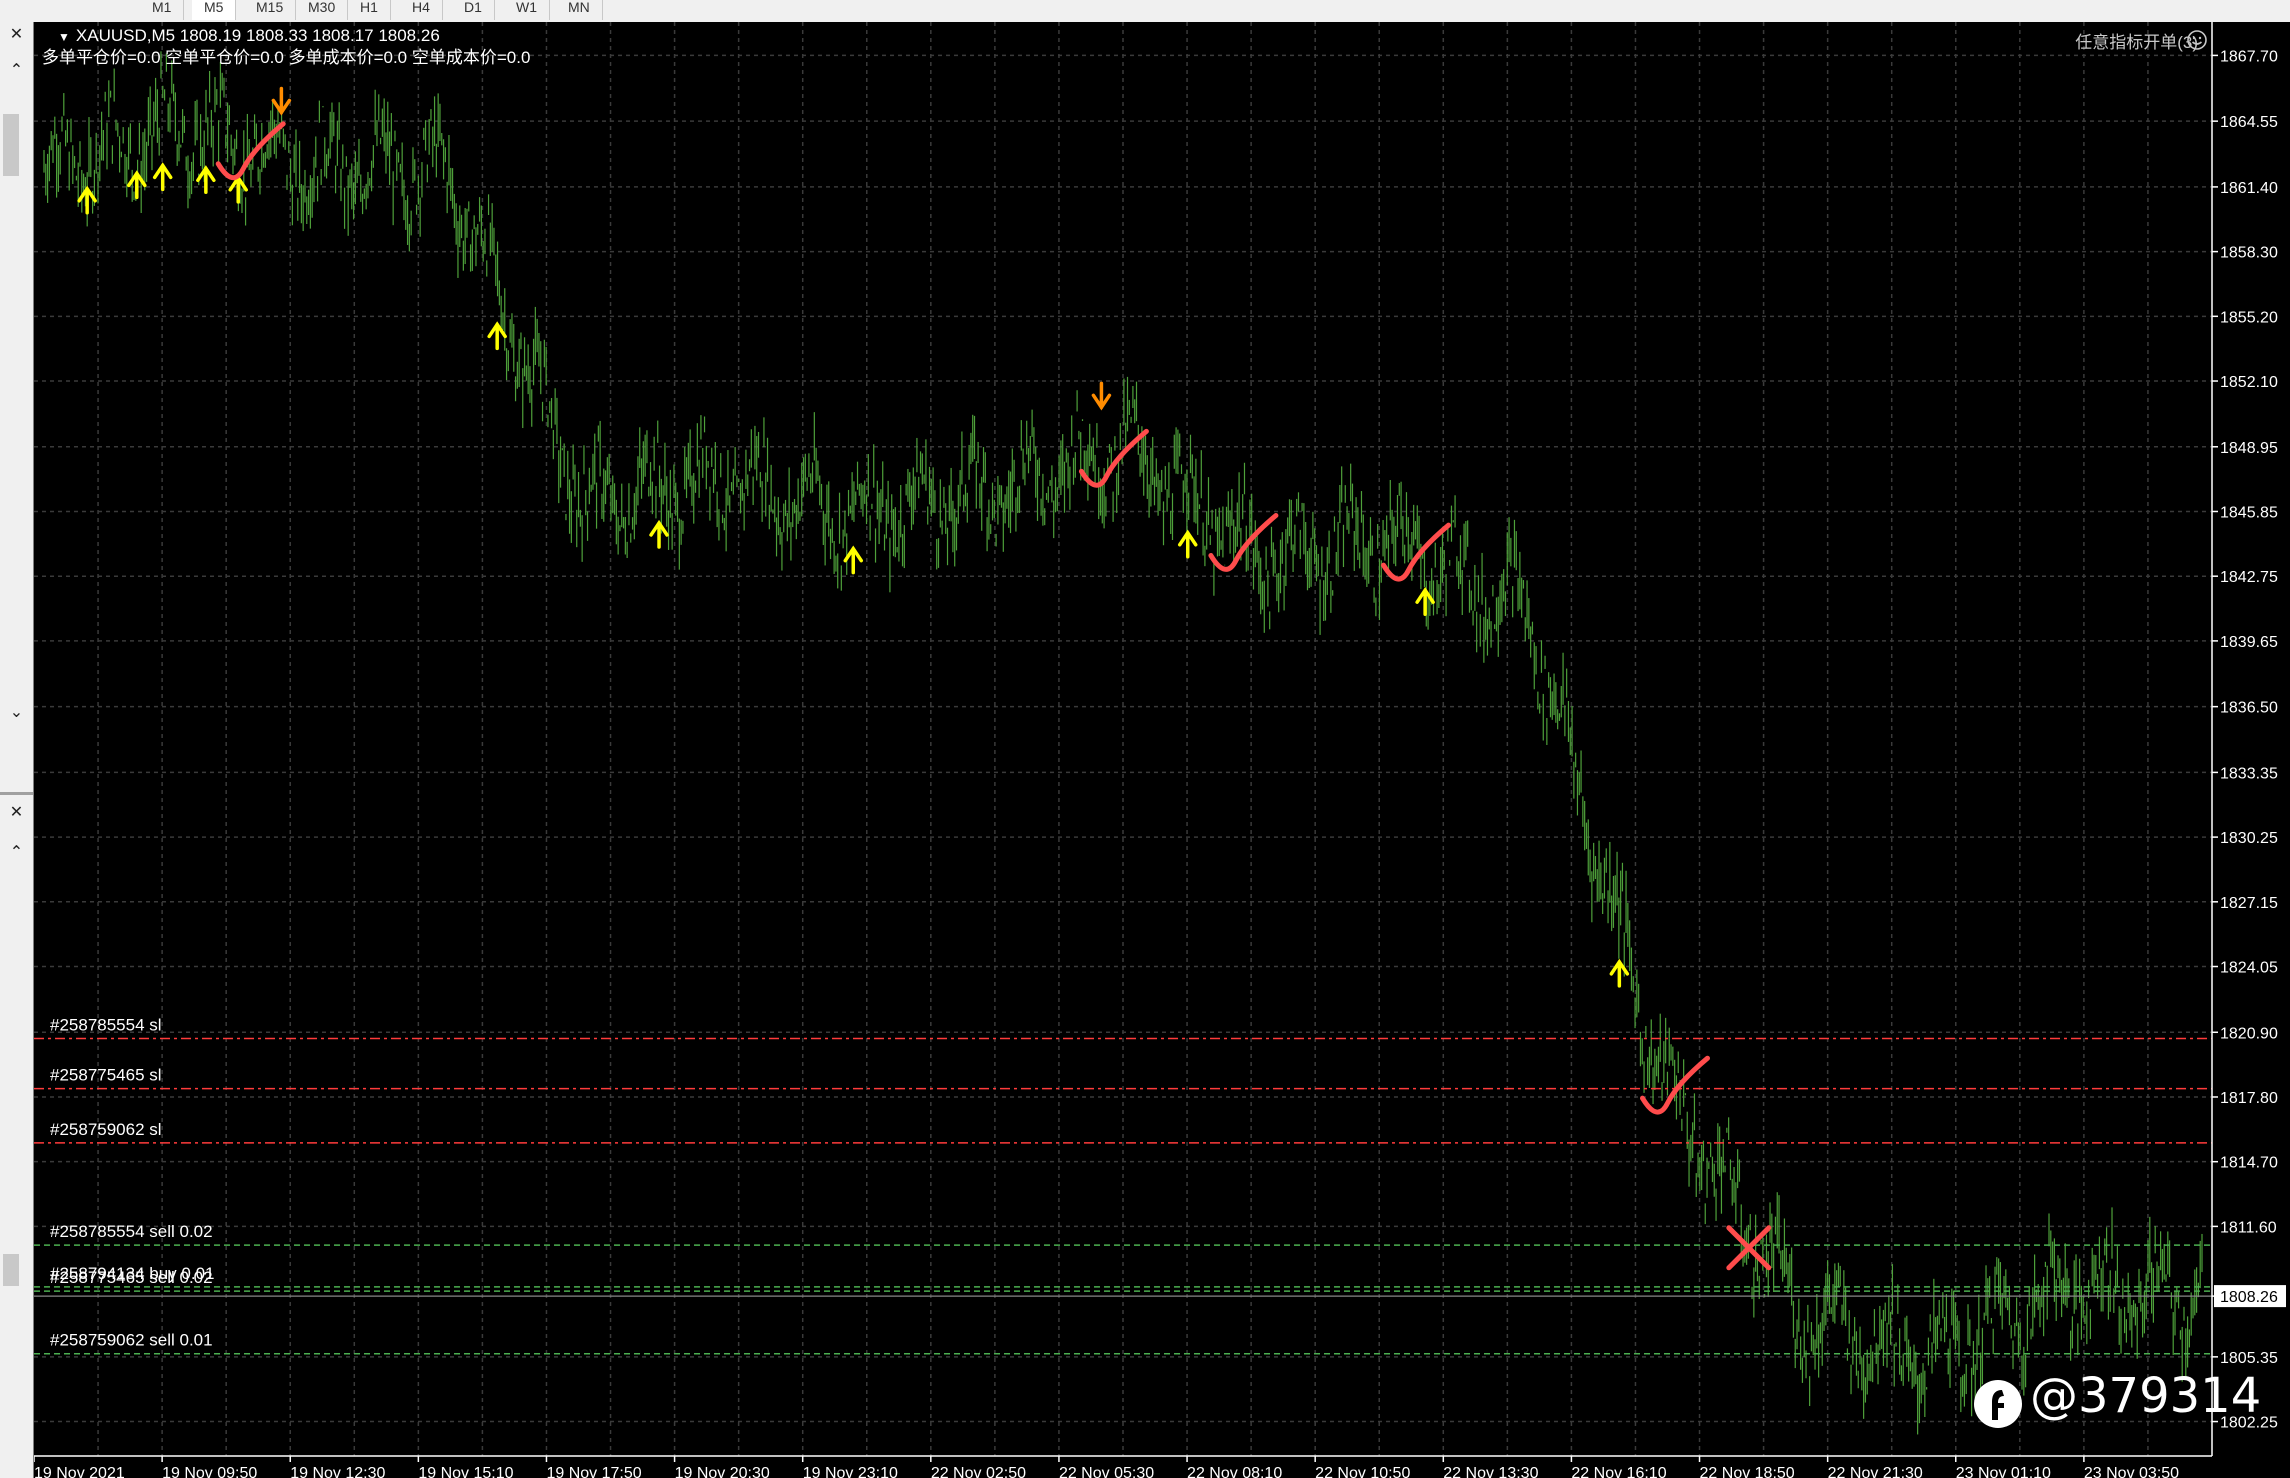  What do you see at coordinates (2003, 1471) in the screenshot?
I see `time-tick-label: 23 Nov 01:10` at bounding box center [2003, 1471].